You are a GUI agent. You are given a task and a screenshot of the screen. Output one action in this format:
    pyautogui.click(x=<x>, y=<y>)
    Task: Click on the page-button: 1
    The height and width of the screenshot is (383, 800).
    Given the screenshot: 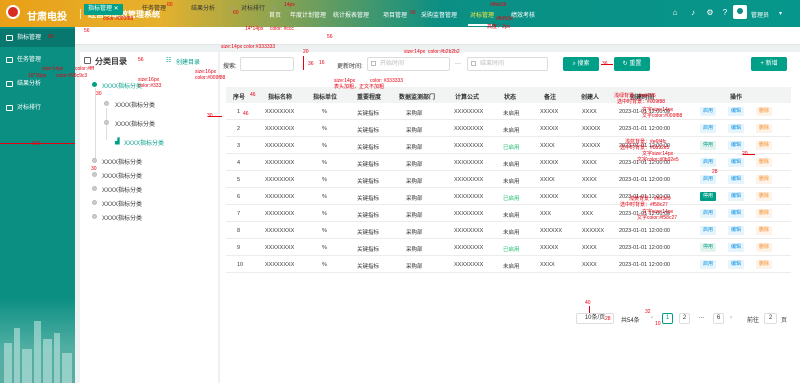 What is the action you would take?
    pyautogui.click(x=667, y=318)
    